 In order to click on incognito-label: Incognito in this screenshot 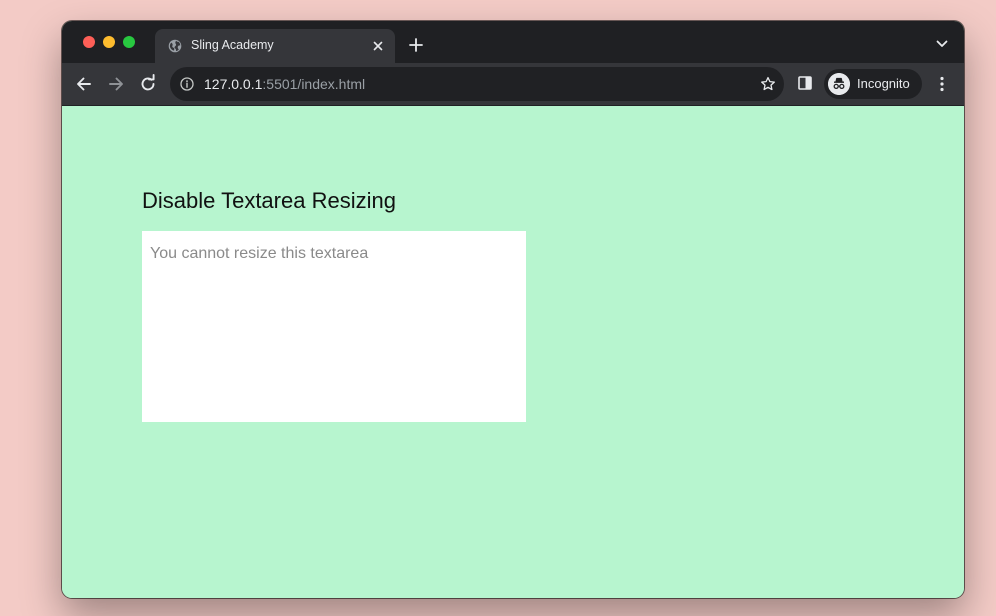, I will do `click(883, 83)`.